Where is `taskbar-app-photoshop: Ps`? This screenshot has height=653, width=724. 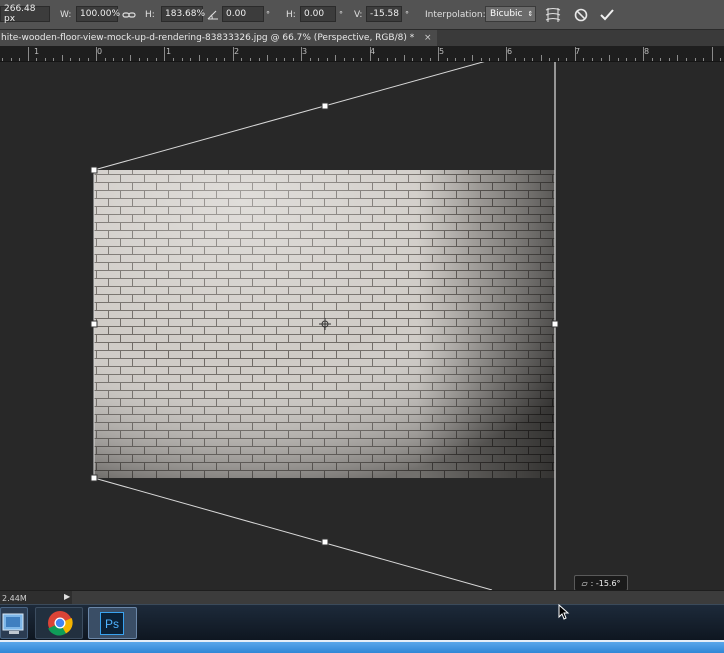
taskbar-app-photoshop: Ps is located at coordinates (112, 623).